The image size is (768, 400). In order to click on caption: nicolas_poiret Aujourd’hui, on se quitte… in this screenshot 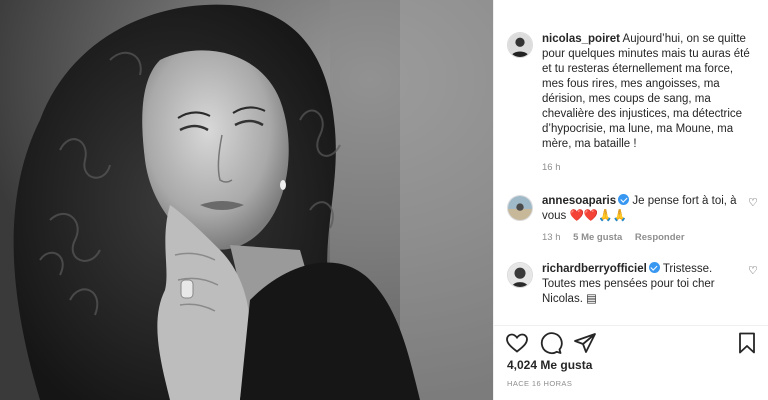, I will do `click(650, 92)`.